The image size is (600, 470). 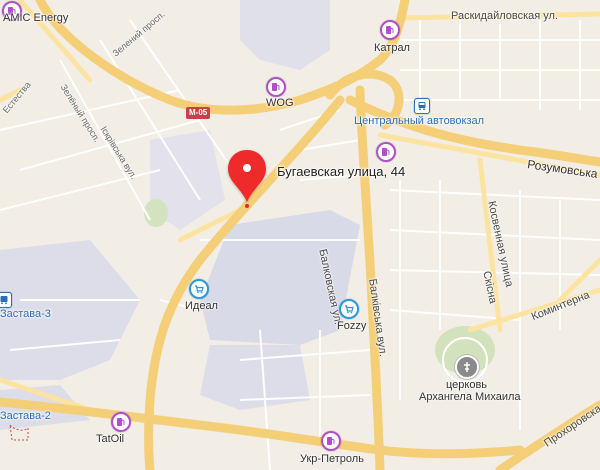 I want to click on poi-label-tatoil: TatOil, so click(x=110, y=439).